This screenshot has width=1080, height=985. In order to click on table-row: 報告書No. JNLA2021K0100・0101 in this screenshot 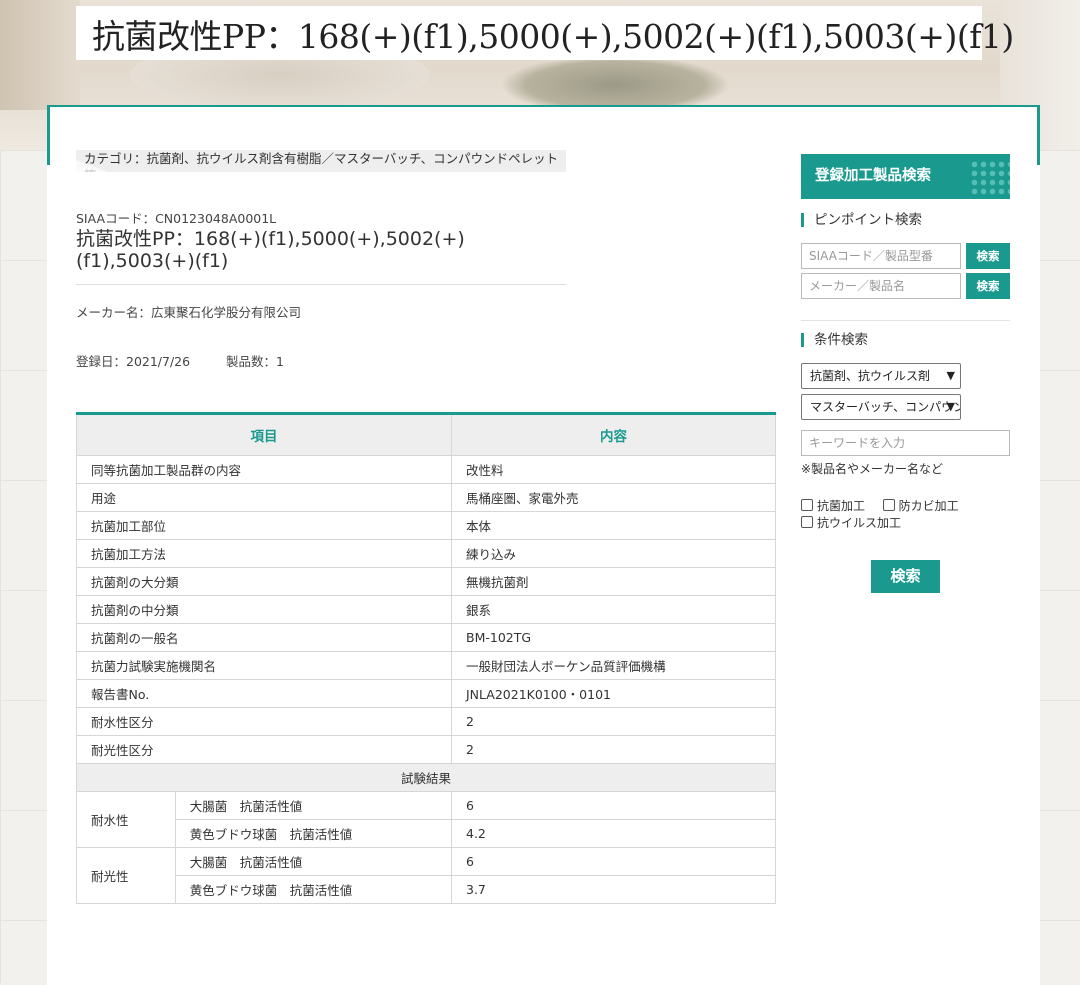, I will do `click(426, 693)`.